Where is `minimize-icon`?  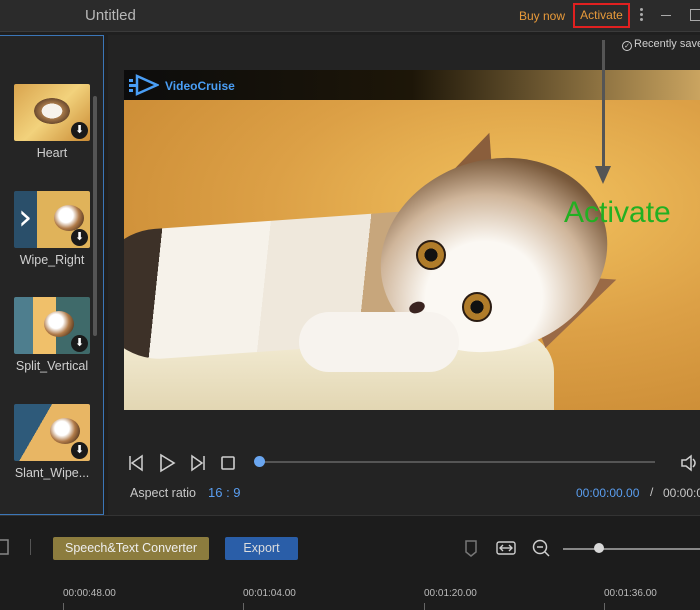 minimize-icon is located at coordinates (666, 15).